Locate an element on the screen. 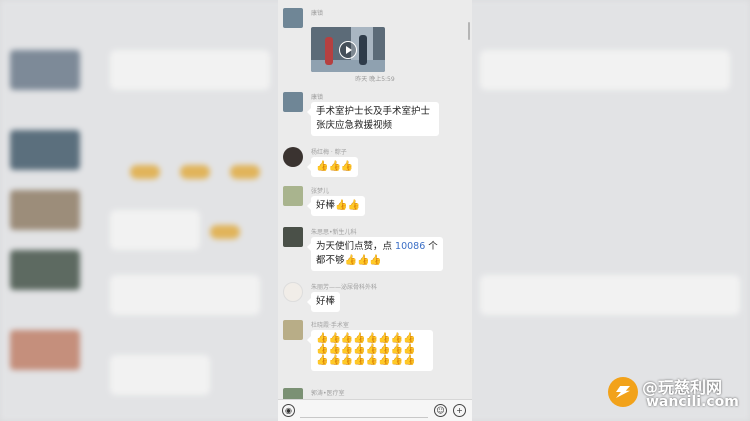  phone-number-link: 10086 is located at coordinates (410, 246).